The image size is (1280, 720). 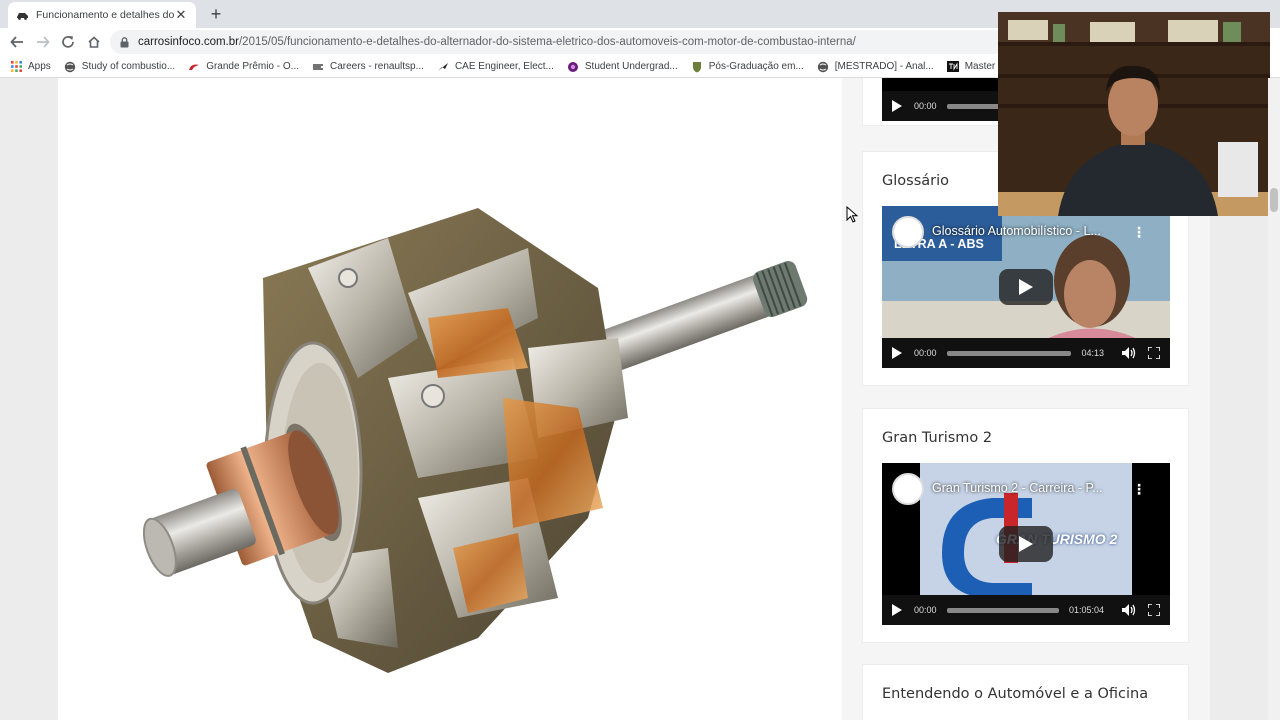 I want to click on sidebar-widget-entendendo: Entendendo o Automóvel e a Oficina, so click(x=1025, y=692).